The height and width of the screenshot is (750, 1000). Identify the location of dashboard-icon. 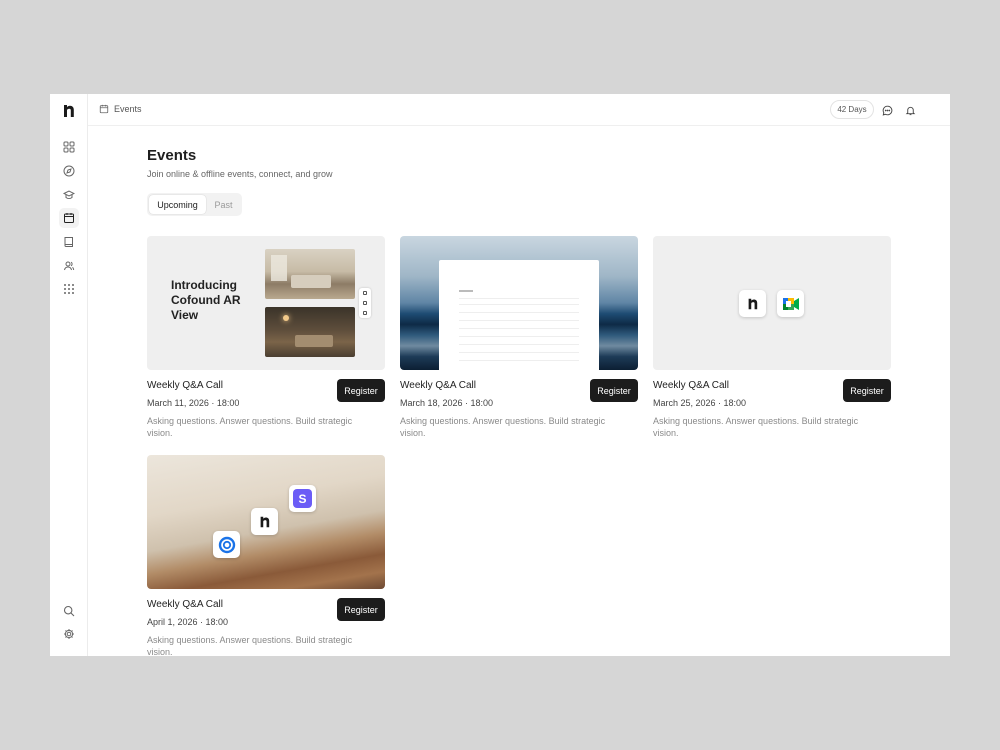
(69, 147).